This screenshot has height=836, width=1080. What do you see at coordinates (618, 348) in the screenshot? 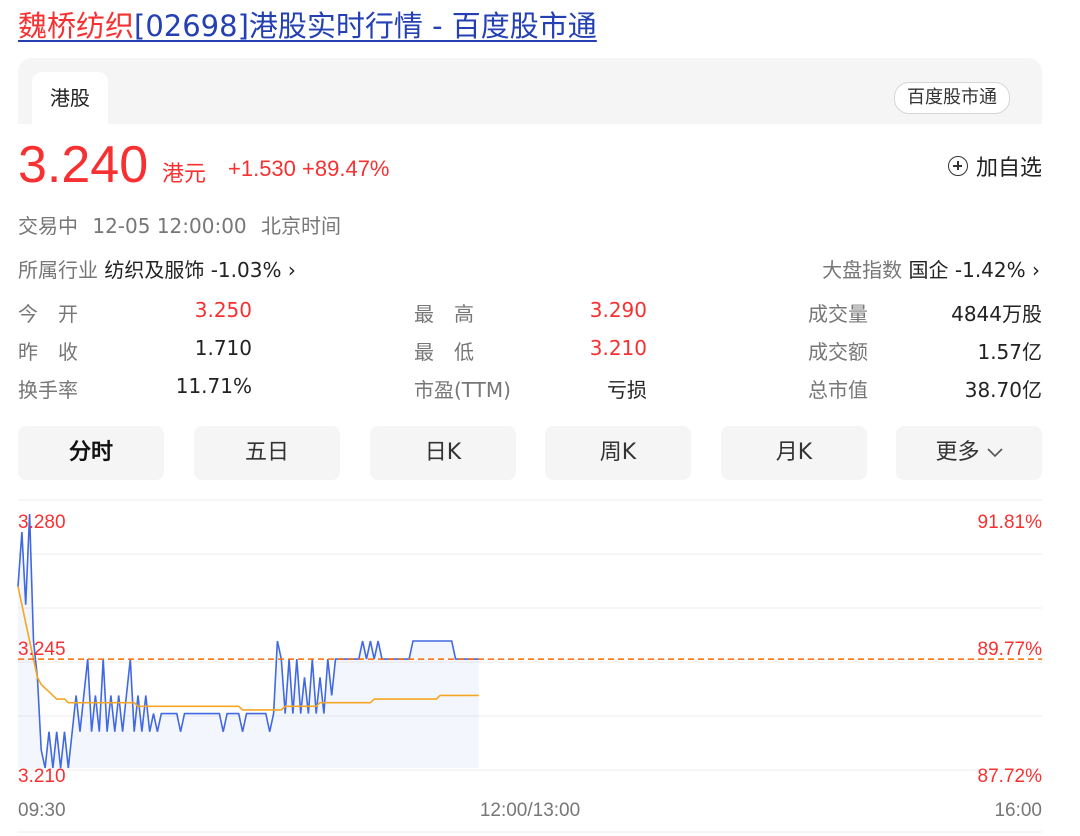
I see `stat-value: 3.210` at bounding box center [618, 348].